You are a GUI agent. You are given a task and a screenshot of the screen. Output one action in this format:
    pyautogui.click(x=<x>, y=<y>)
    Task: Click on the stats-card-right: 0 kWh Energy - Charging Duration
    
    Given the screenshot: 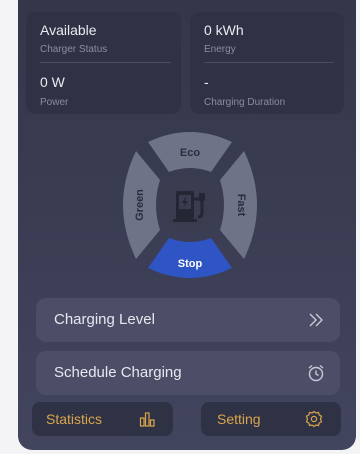 What is the action you would take?
    pyautogui.click(x=267, y=63)
    